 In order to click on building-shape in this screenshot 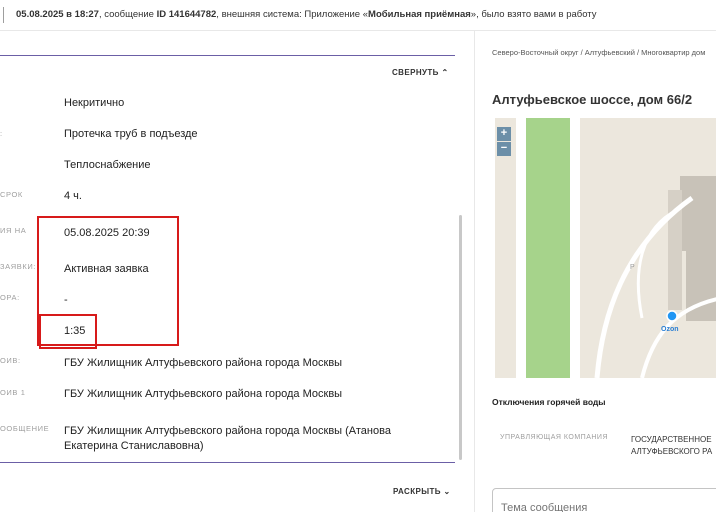, I will do `click(698, 213)`.